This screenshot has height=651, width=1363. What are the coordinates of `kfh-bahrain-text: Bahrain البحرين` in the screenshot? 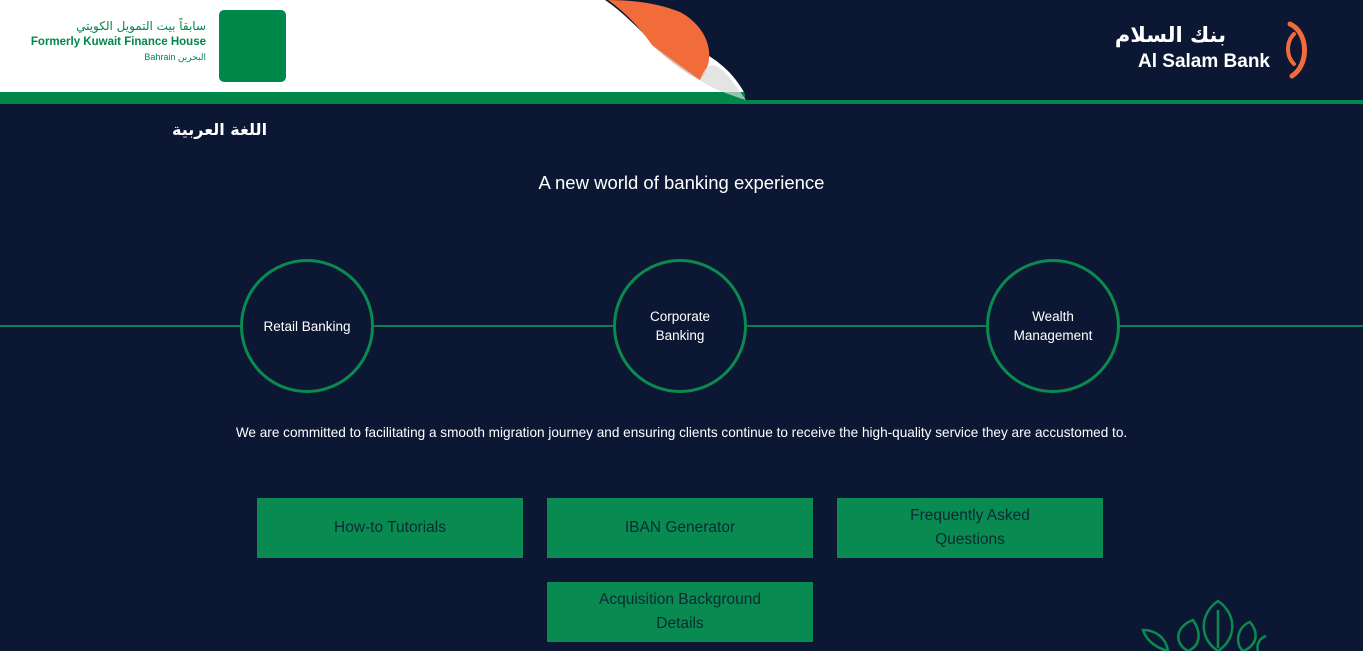 It's located at (175, 57).